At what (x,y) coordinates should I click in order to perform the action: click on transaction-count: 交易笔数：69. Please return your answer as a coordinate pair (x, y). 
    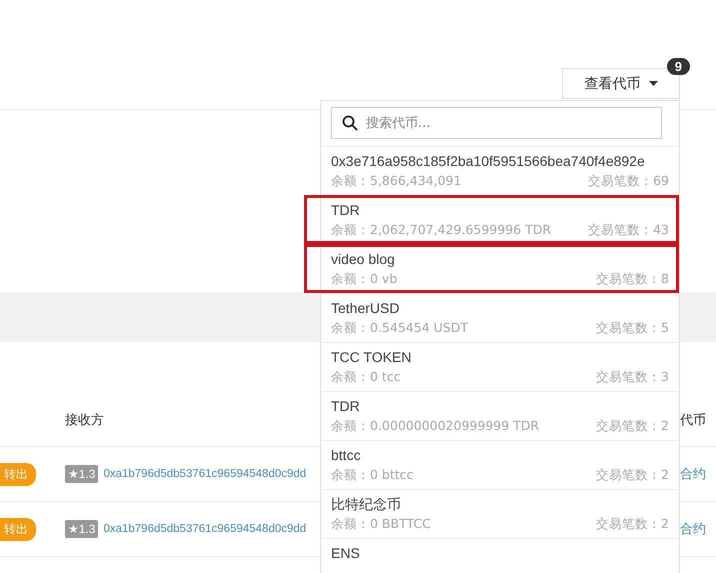
    Looking at the image, I should click on (628, 181).